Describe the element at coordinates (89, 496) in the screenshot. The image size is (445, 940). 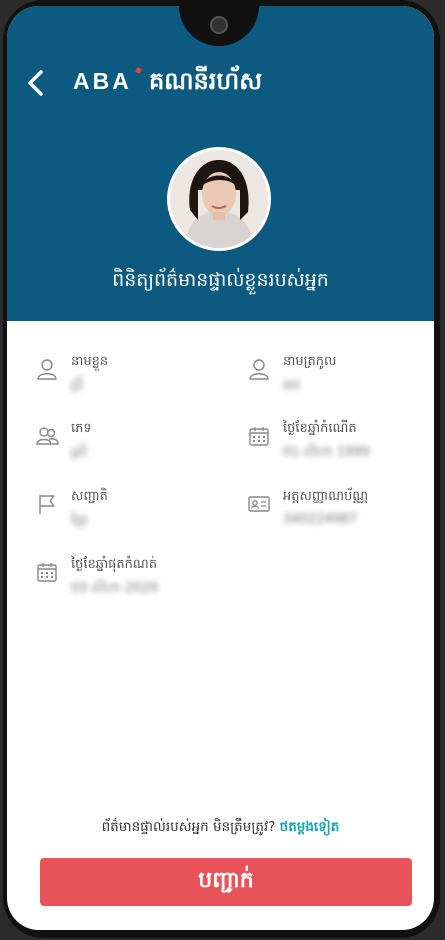
I see `nationality-label: សញ្ជាតិ` at that location.